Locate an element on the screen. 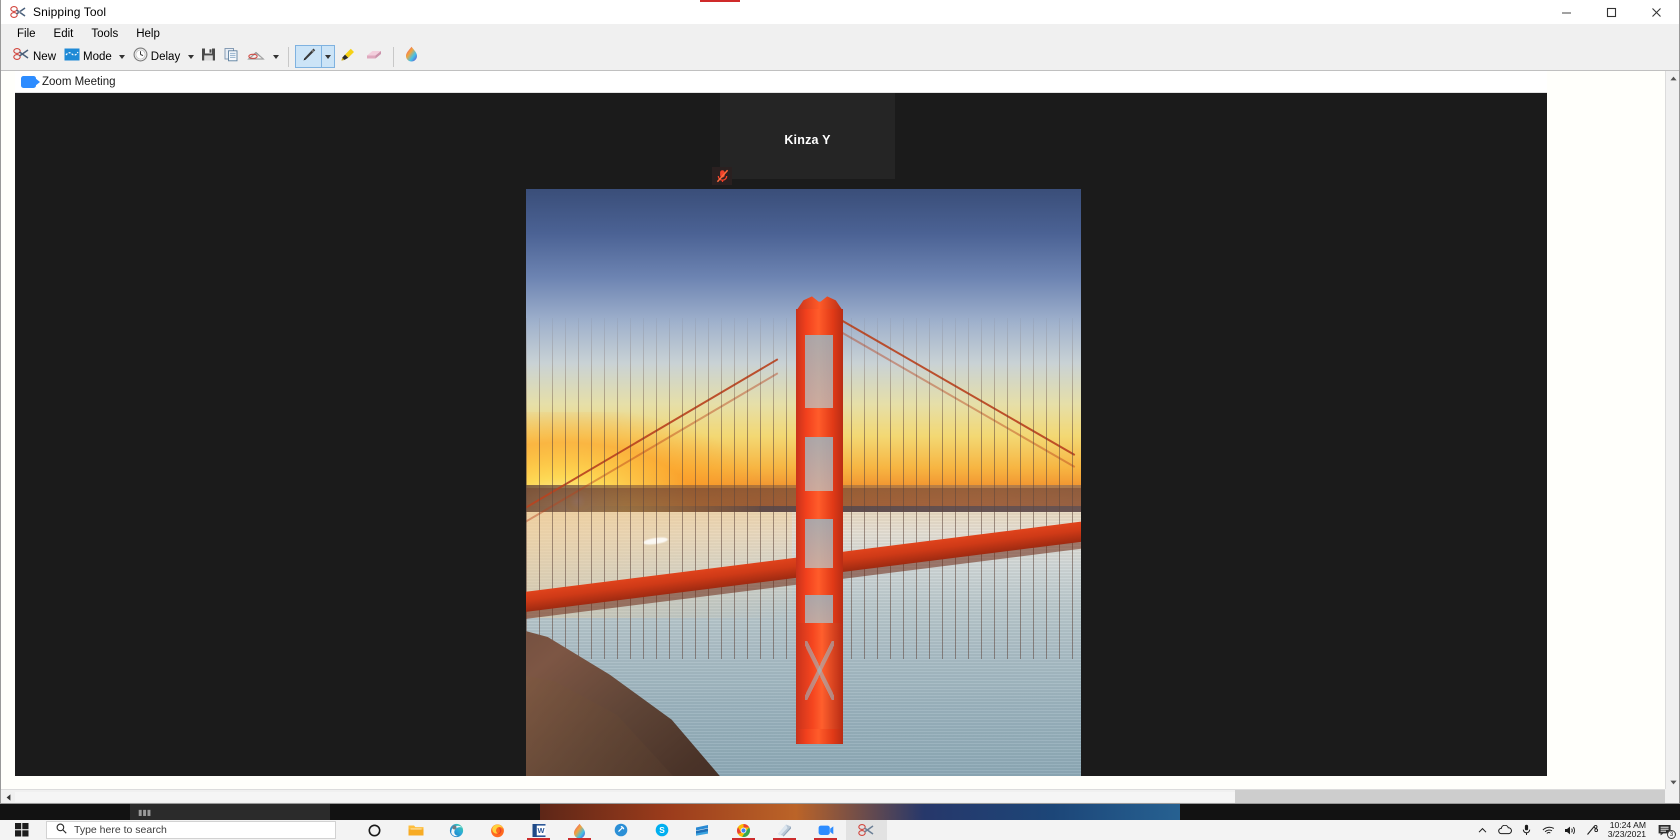  highlighter-tool-button is located at coordinates (347, 56).